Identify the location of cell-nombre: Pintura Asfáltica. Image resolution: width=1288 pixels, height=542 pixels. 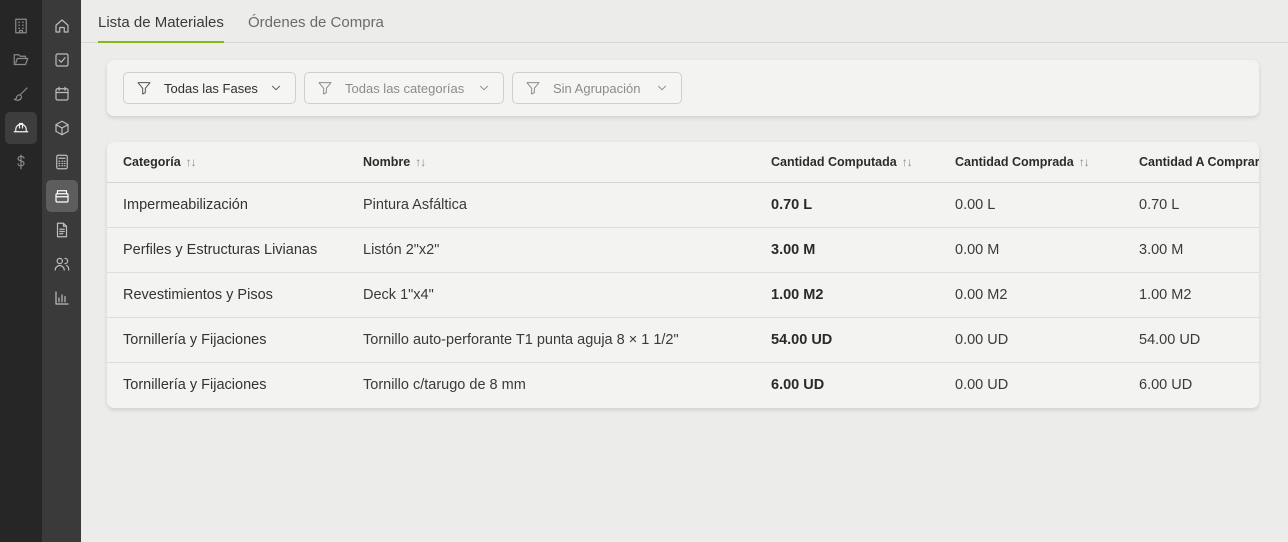
(415, 205).